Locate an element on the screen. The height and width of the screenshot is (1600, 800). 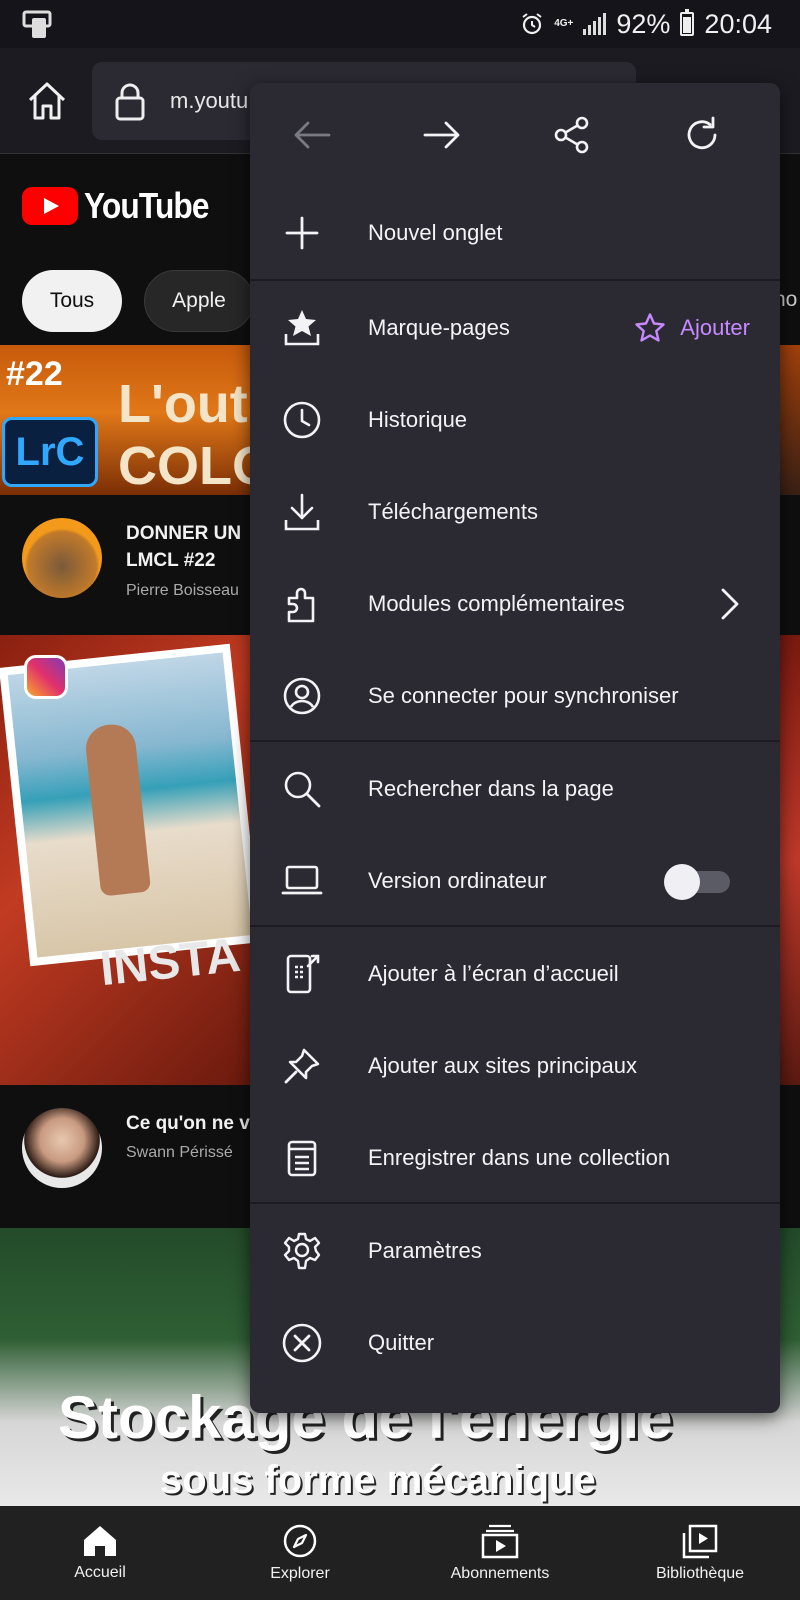
menu-item-sync: Se connecter pour synchroniser is located at coordinates (515, 696).